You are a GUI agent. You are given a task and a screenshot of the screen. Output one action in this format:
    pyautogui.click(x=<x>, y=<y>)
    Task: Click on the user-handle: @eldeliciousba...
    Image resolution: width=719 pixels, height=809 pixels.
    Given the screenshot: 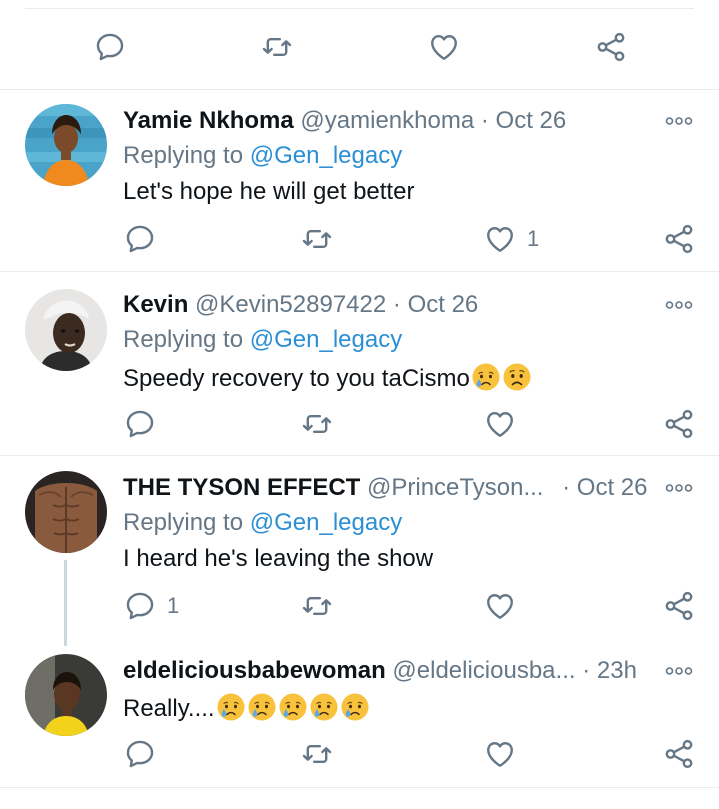 What is the action you would take?
    pyautogui.click(x=483, y=670)
    